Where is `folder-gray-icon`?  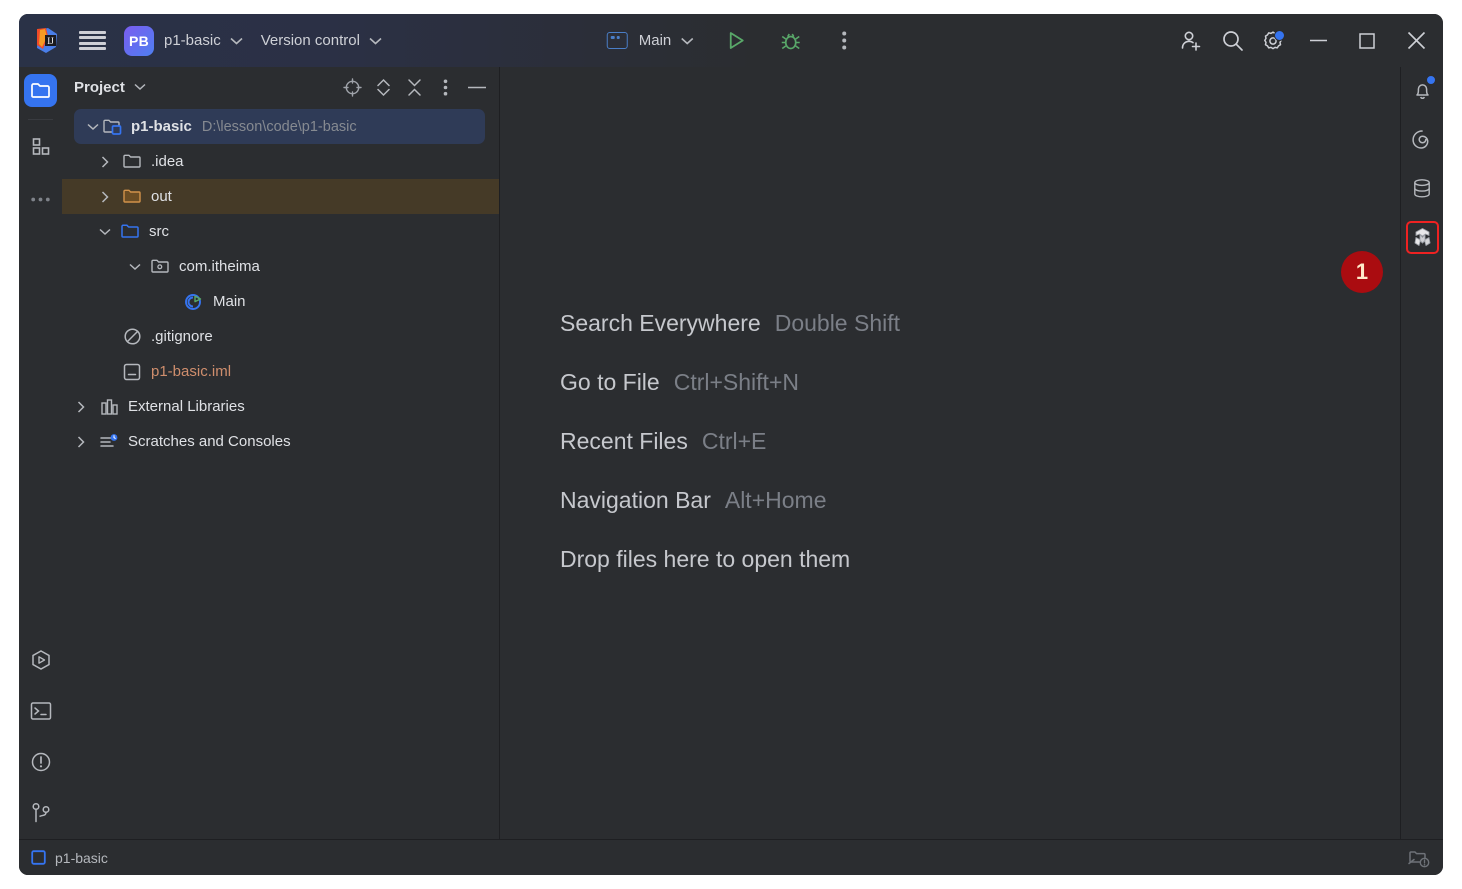
folder-gray-icon is located at coordinates (132, 161).